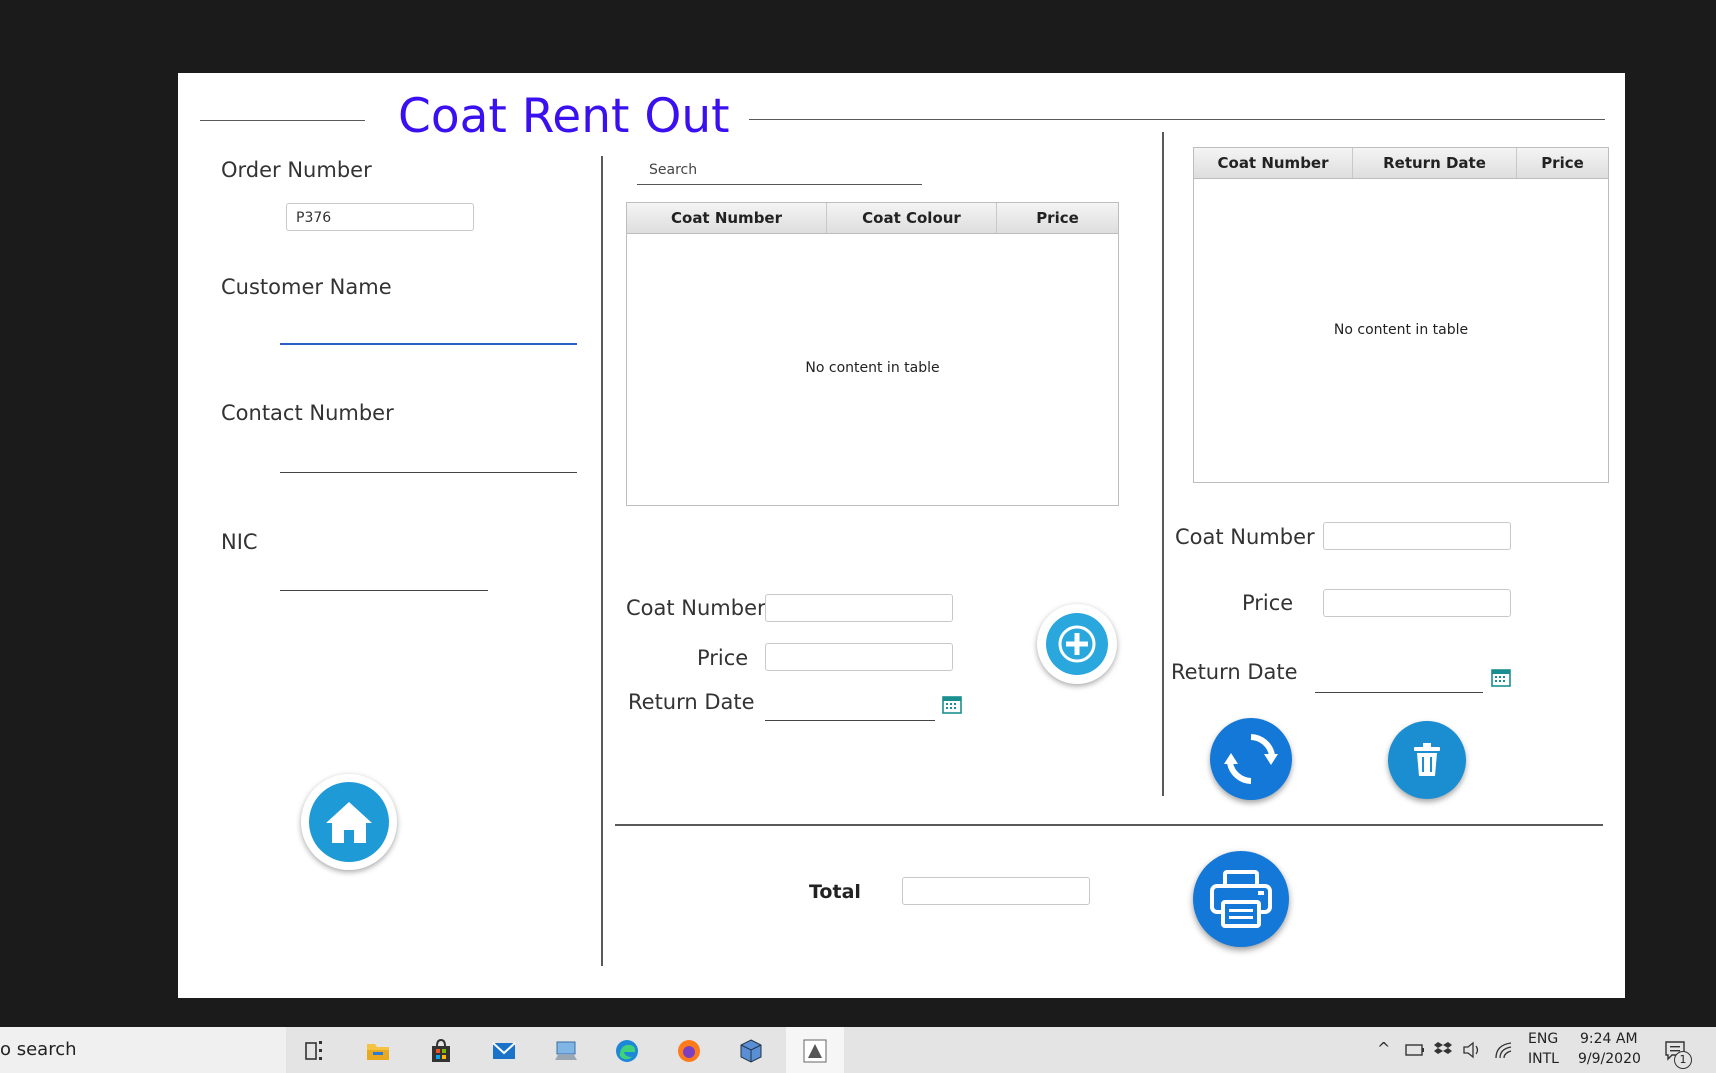  What do you see at coordinates (751, 1051) in the screenshot?
I see `virtualbox-icon` at bounding box center [751, 1051].